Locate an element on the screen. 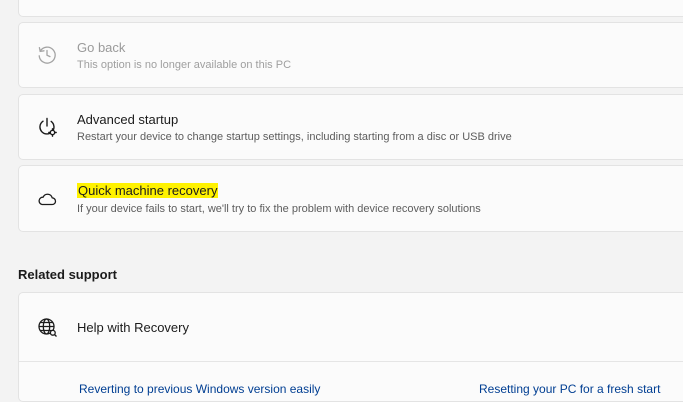 The height and width of the screenshot is (402, 683). power-settings-icon is located at coordinates (47, 127).